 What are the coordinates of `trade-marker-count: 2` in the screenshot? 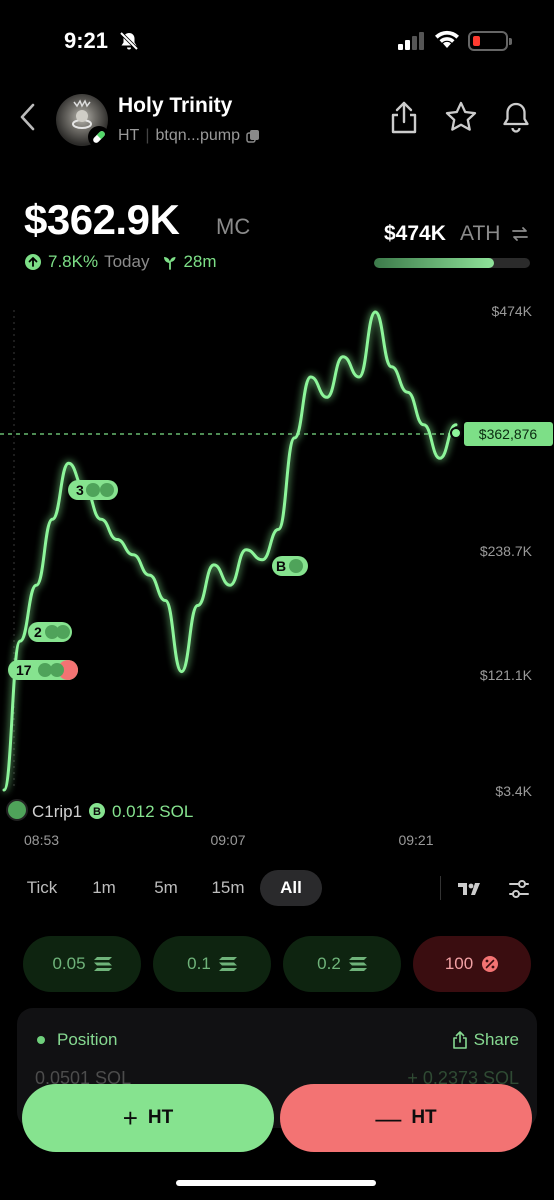 It's located at (38, 632).